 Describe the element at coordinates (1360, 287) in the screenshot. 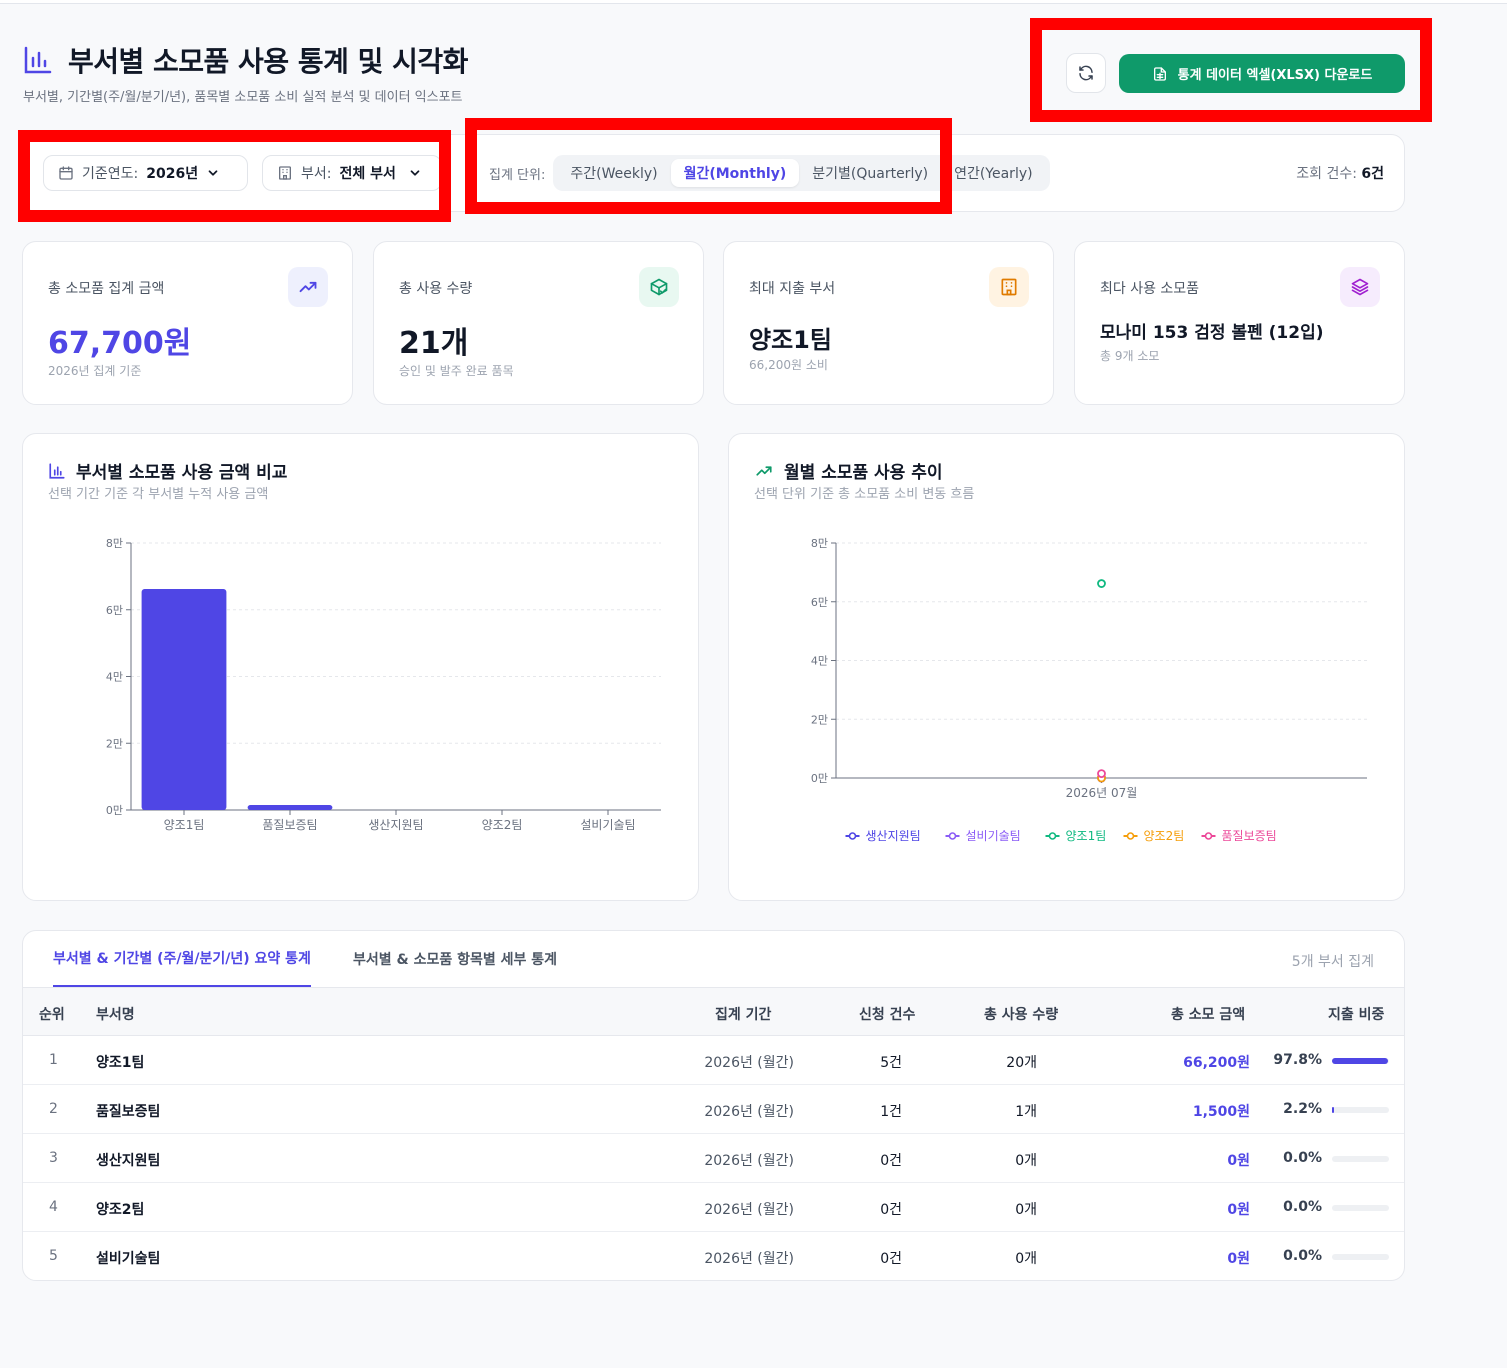

I see `layers-icon` at that location.